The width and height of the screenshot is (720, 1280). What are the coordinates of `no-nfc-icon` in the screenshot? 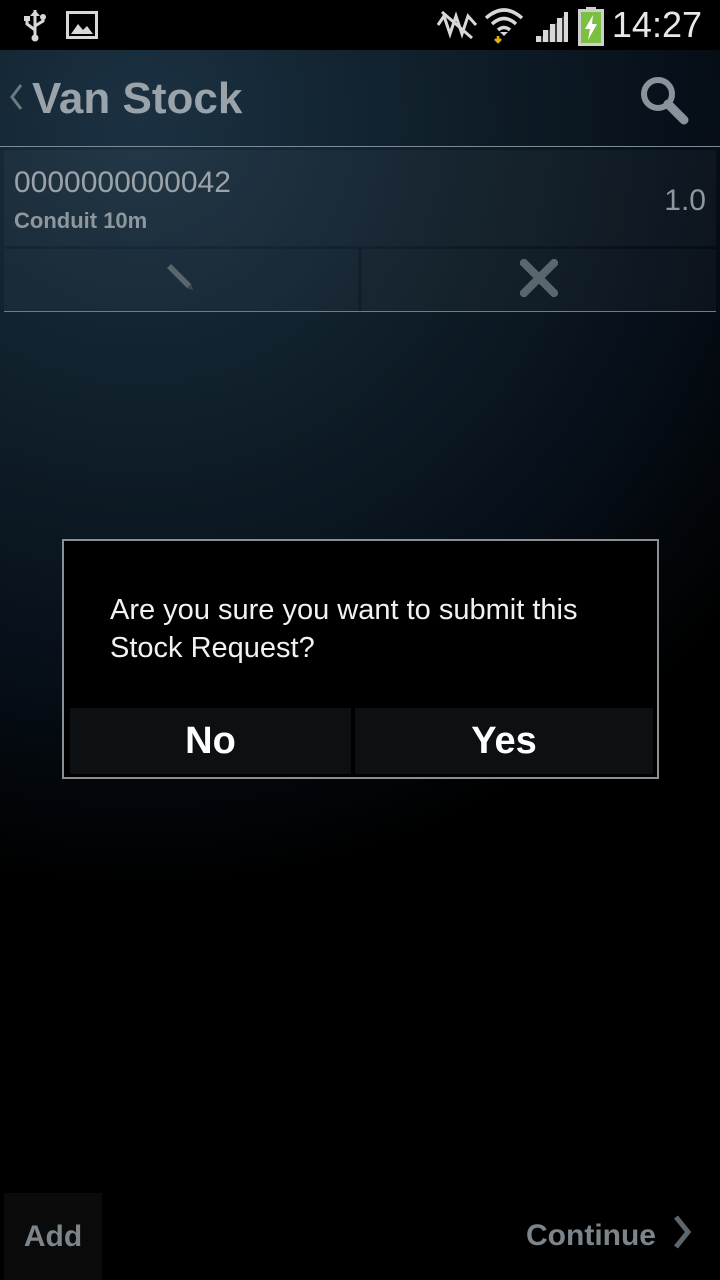 It's located at (457, 27).